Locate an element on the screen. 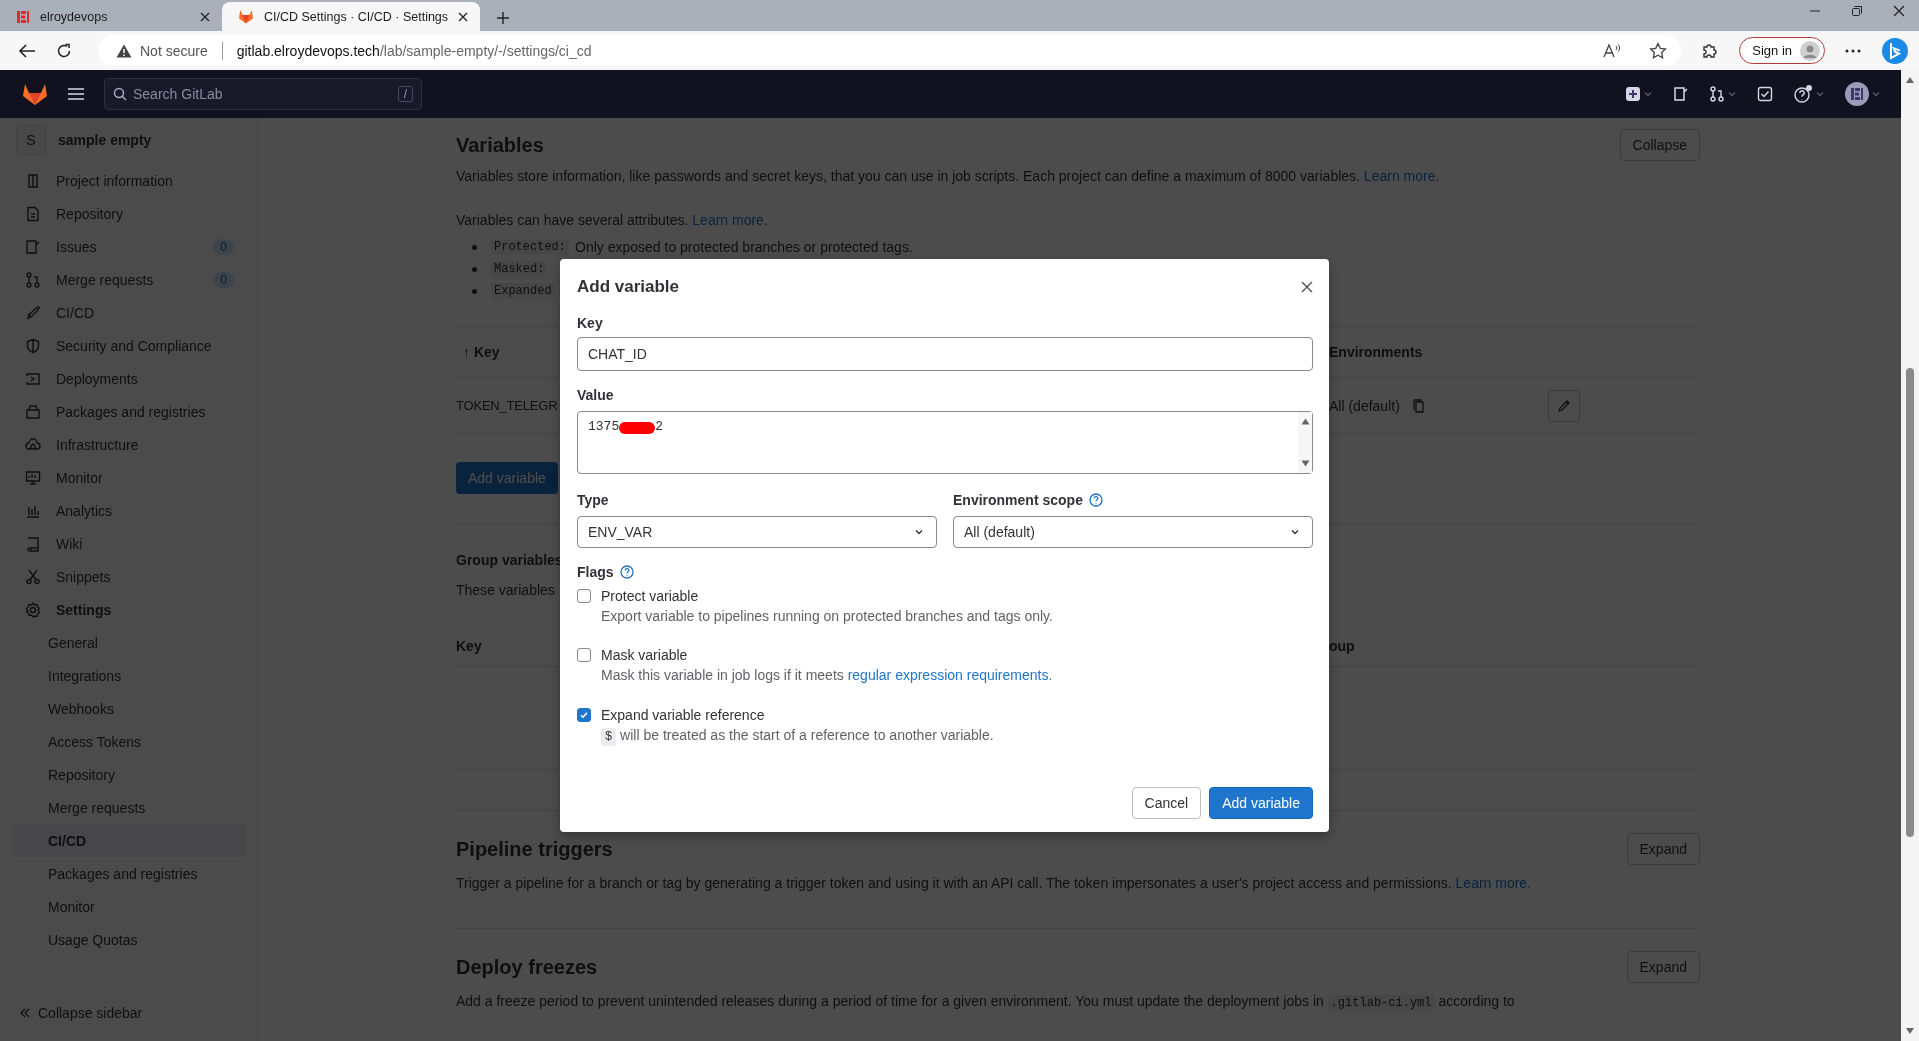 Image resolution: width=1919 pixels, height=1041 pixels. puzzle-icon is located at coordinates (1710, 50).